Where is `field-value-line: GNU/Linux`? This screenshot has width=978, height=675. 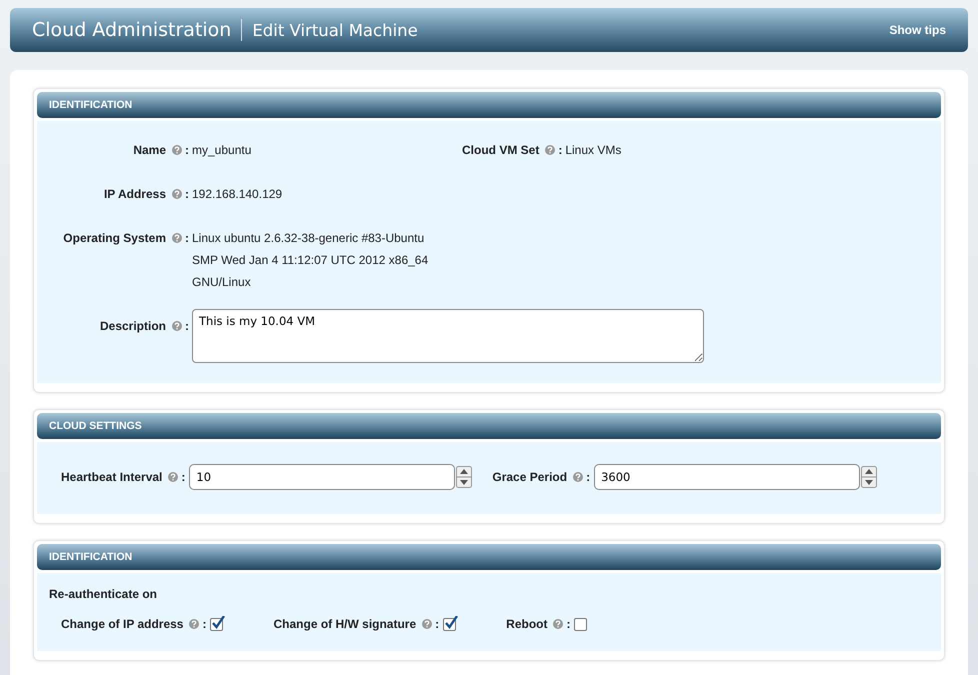 field-value-line: GNU/Linux is located at coordinates (222, 282).